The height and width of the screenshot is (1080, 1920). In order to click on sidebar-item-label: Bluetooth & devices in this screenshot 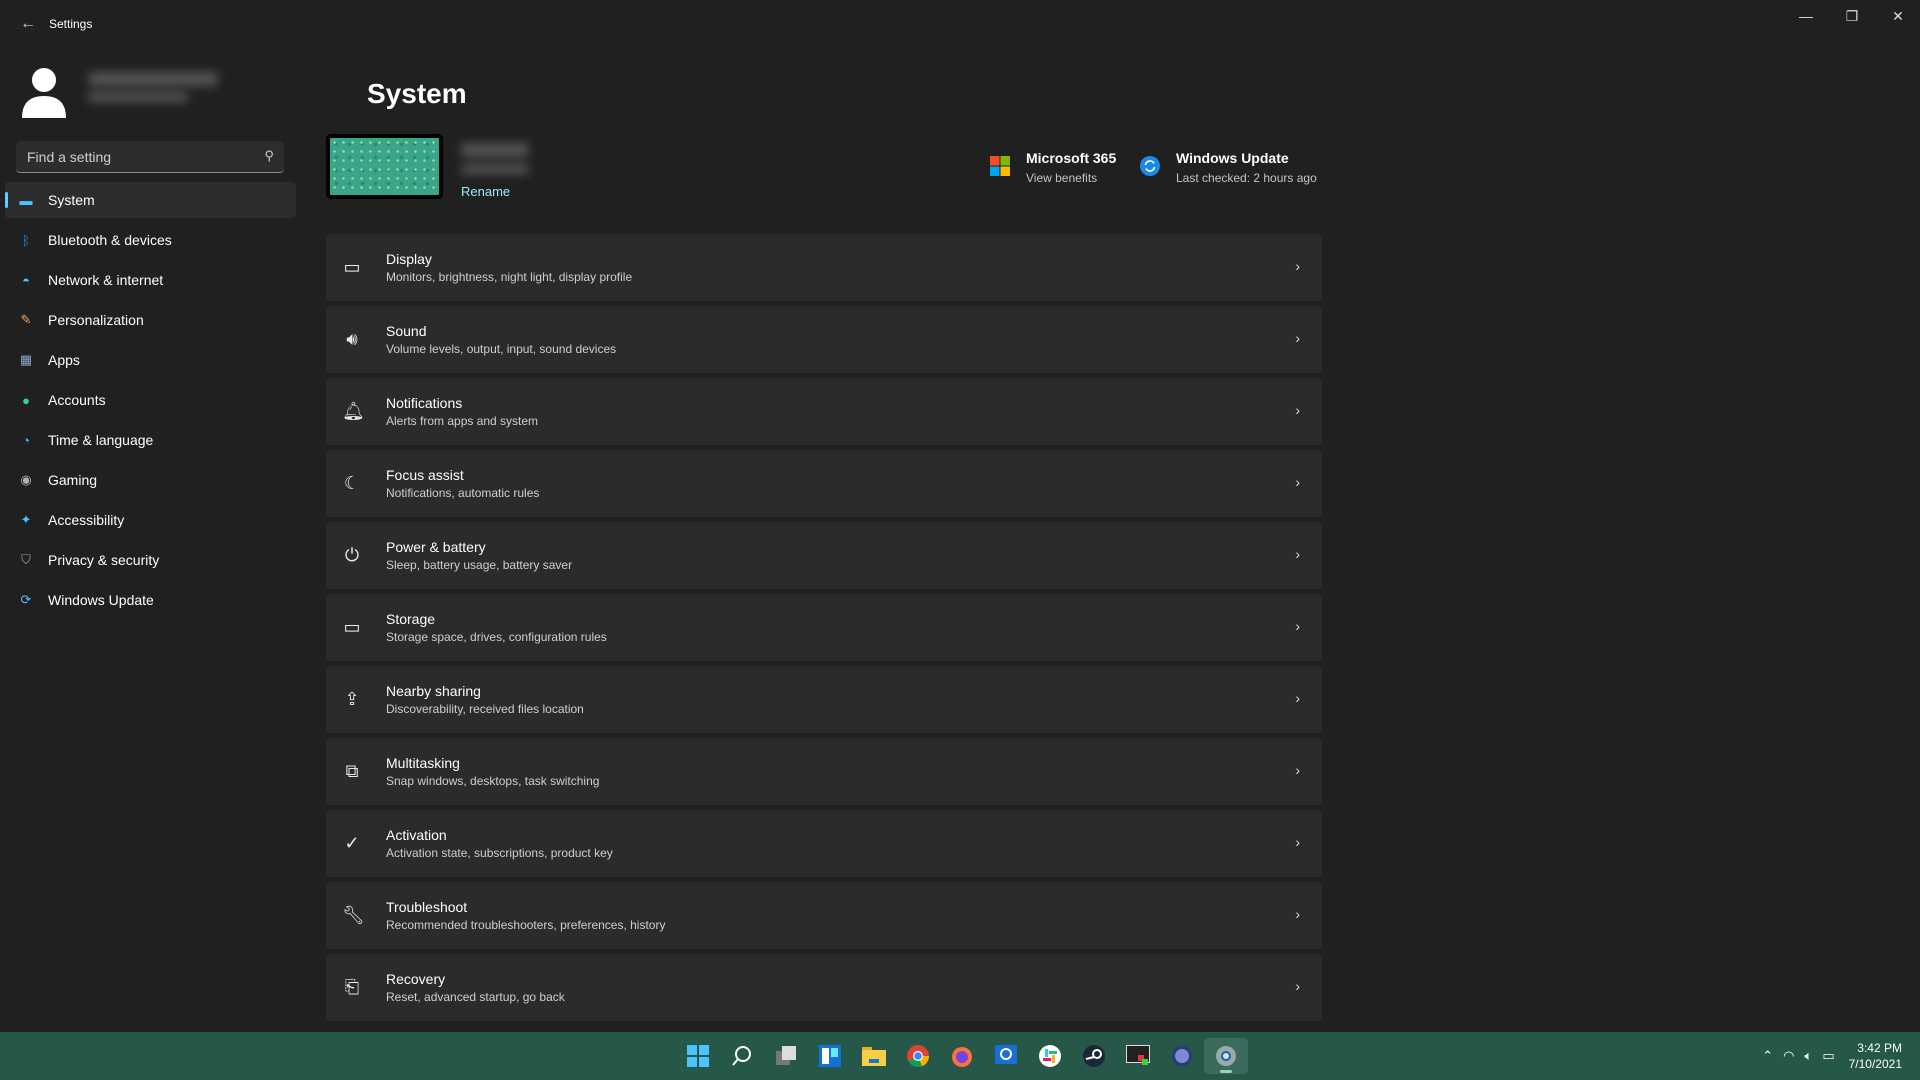, I will do `click(110, 240)`.